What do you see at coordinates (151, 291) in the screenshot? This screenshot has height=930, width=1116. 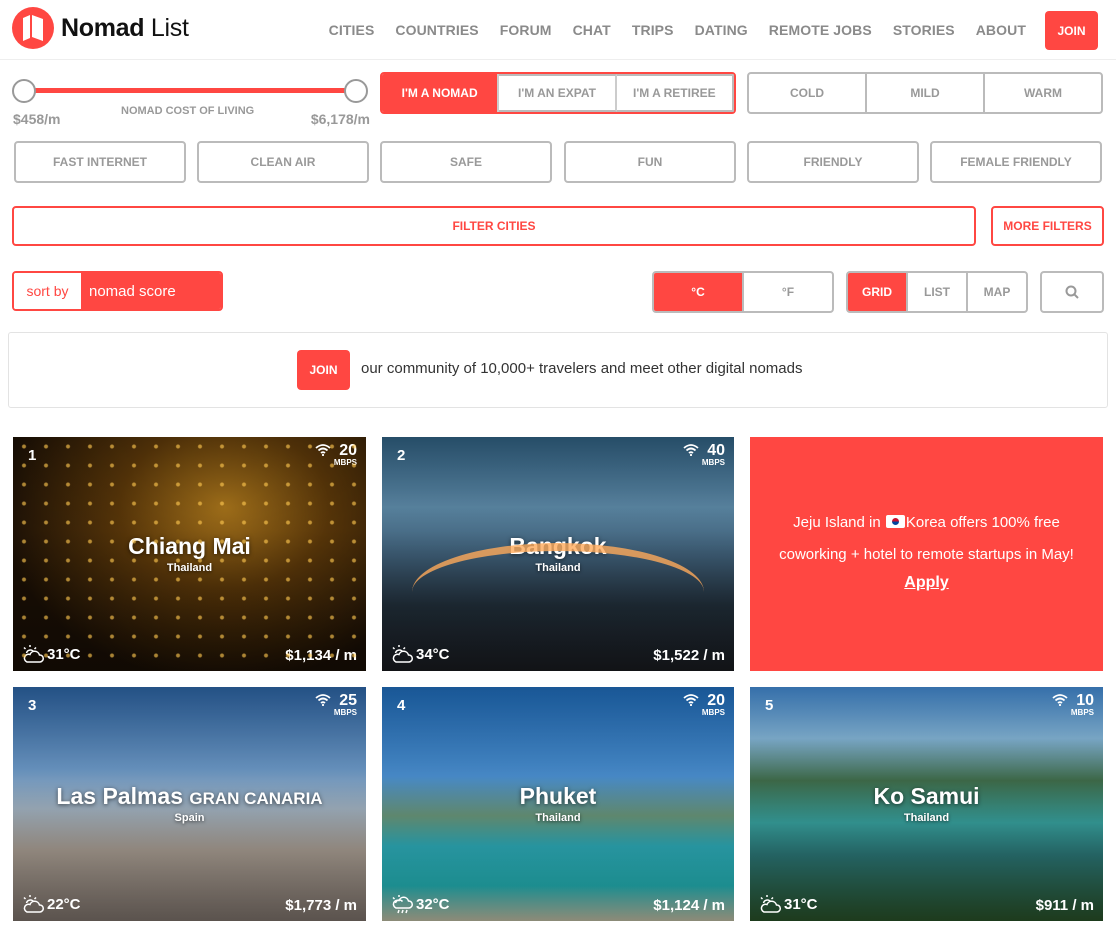 I see `sort-value: nomad score` at bounding box center [151, 291].